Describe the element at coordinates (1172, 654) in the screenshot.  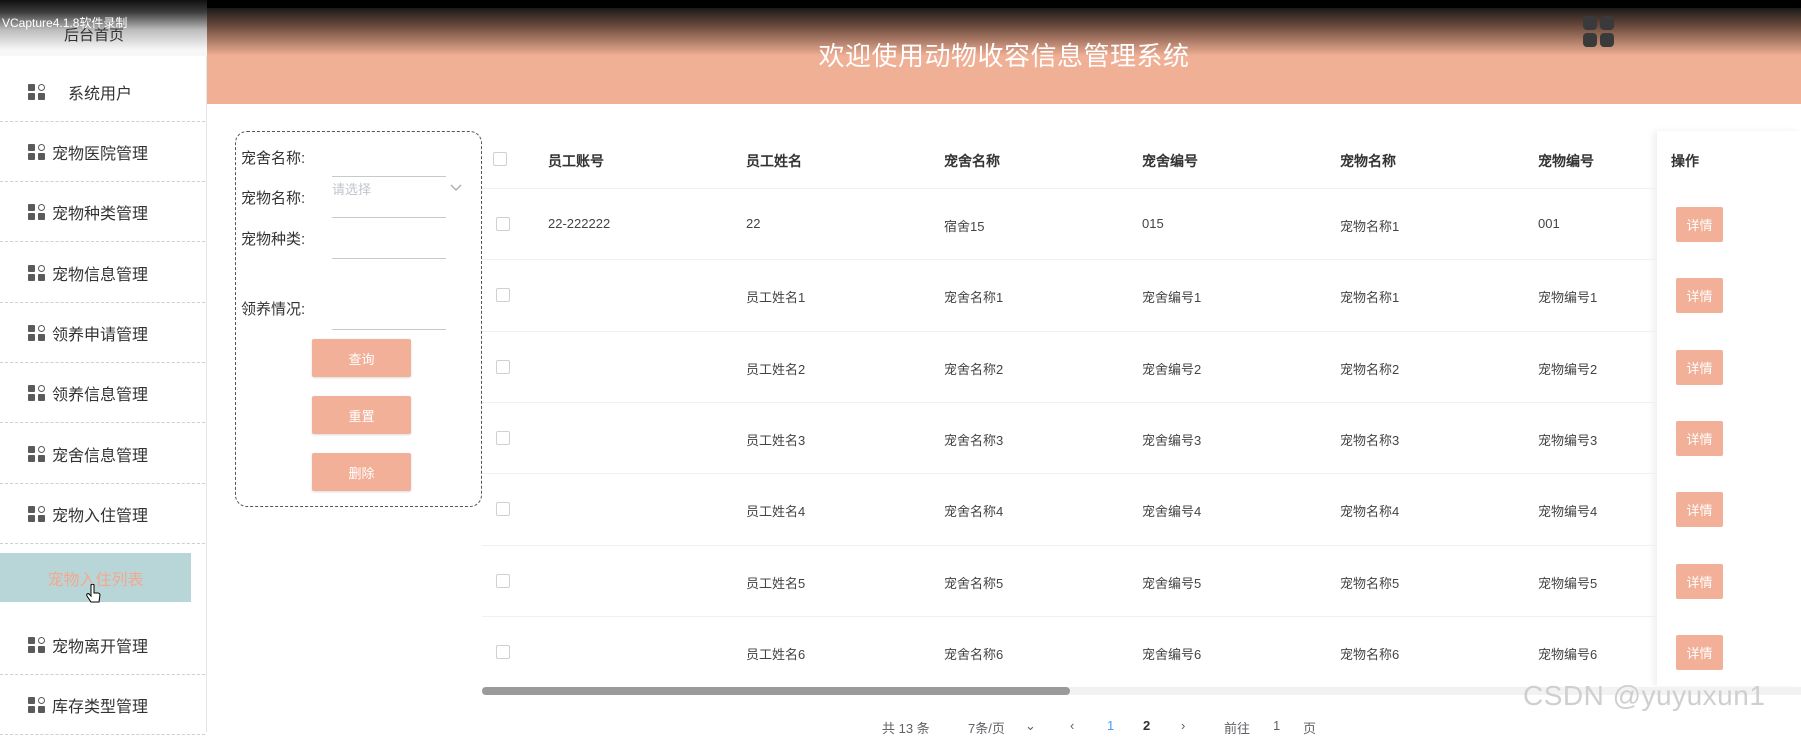
I see `table-cell-dorm_no: 宠舍编号6` at that location.